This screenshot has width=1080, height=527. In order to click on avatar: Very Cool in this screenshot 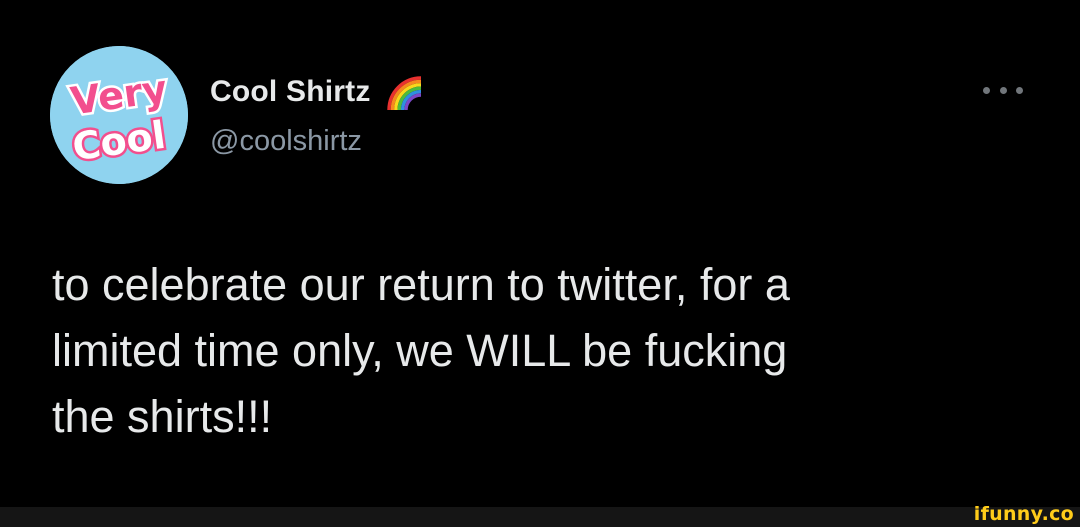, I will do `click(119, 115)`.